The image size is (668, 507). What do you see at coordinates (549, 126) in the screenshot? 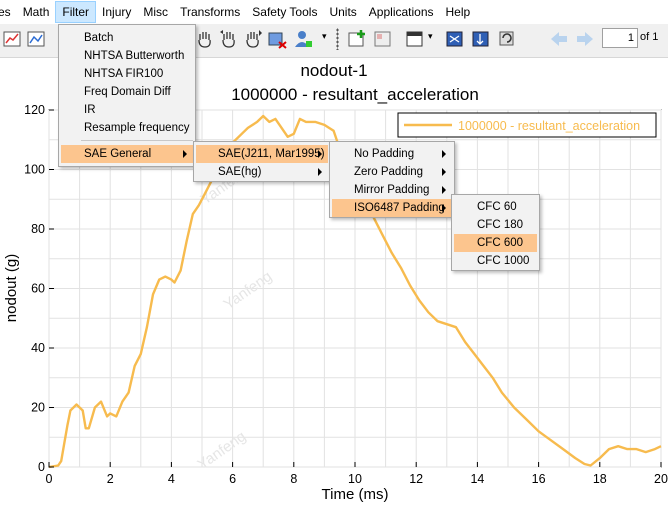
I see `legend-entry: 1000000 - resultant_acceleration` at bounding box center [549, 126].